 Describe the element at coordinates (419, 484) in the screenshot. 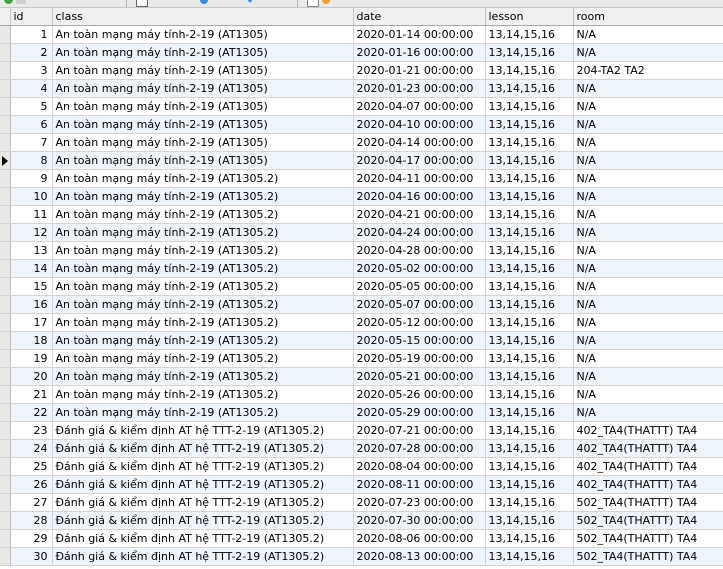

I see `cell-date: 2020-08-11 00:00:00` at that location.